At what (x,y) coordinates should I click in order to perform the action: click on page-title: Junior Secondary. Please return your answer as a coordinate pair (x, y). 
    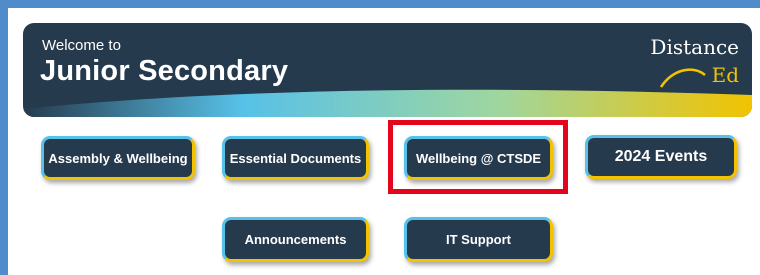
    Looking at the image, I should click on (164, 71).